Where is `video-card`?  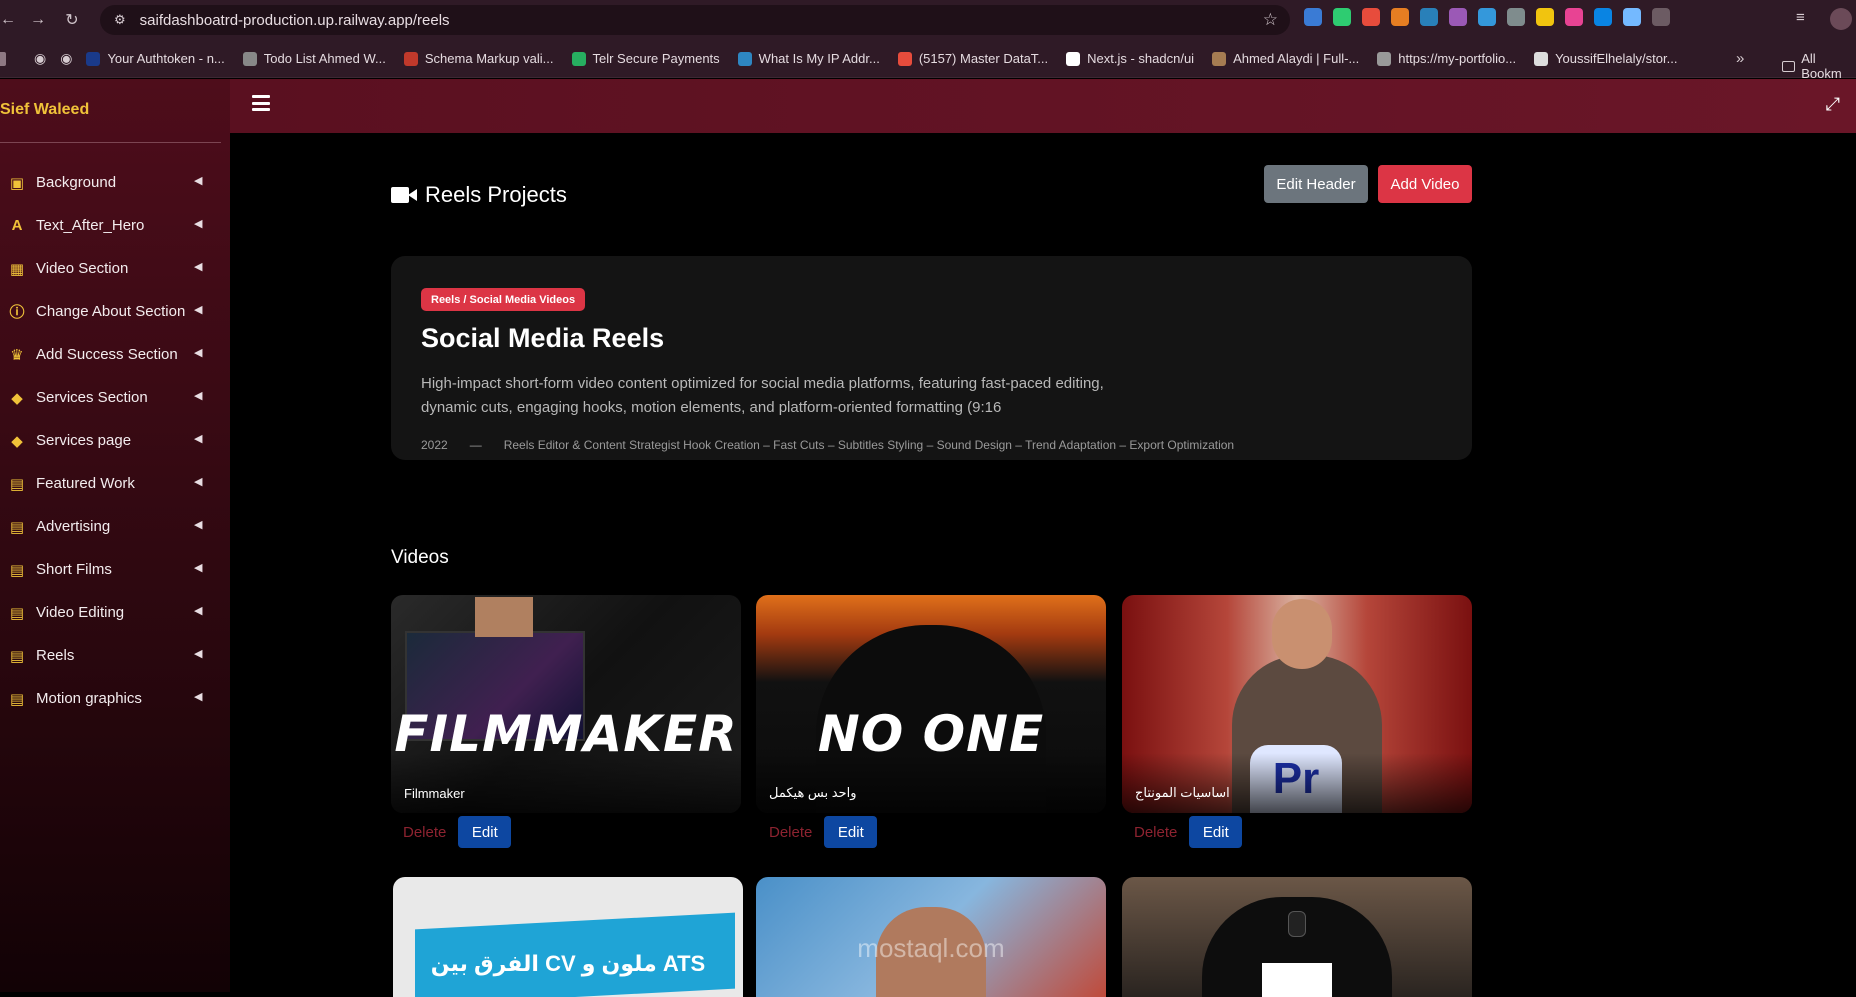 video-card is located at coordinates (1297, 937).